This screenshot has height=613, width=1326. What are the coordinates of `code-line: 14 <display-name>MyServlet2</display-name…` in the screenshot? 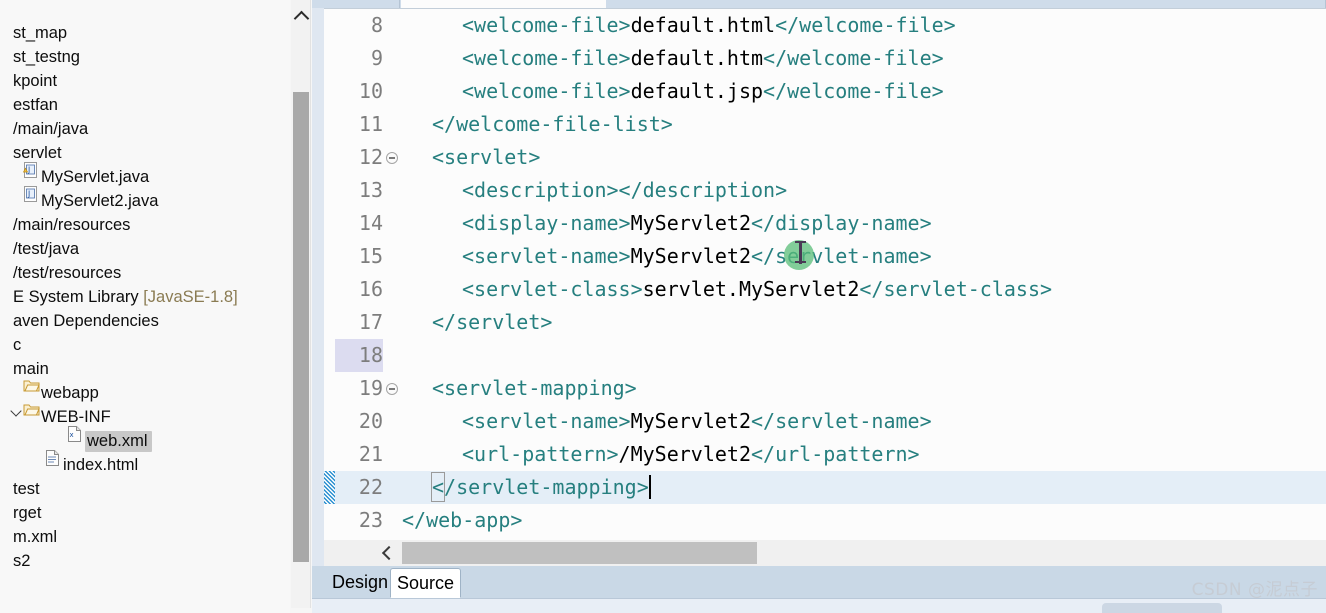 It's located at (825, 223).